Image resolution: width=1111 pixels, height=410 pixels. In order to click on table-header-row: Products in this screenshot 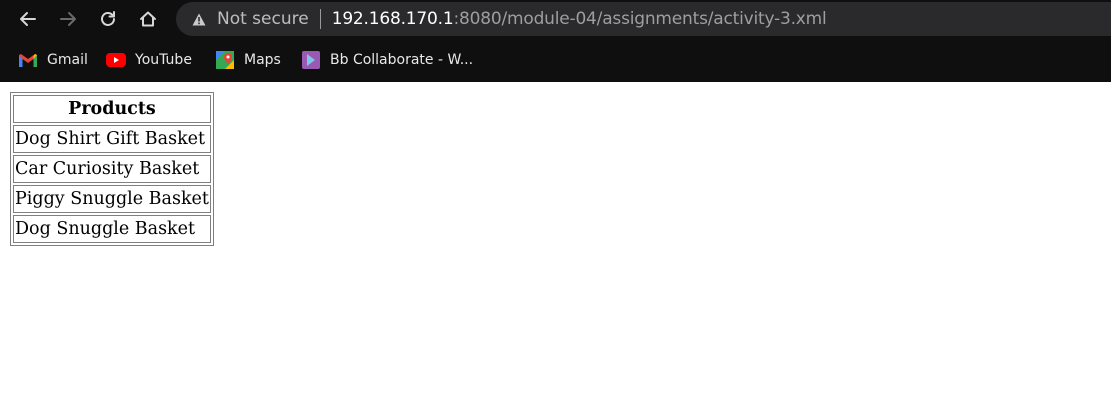, I will do `click(112, 109)`.